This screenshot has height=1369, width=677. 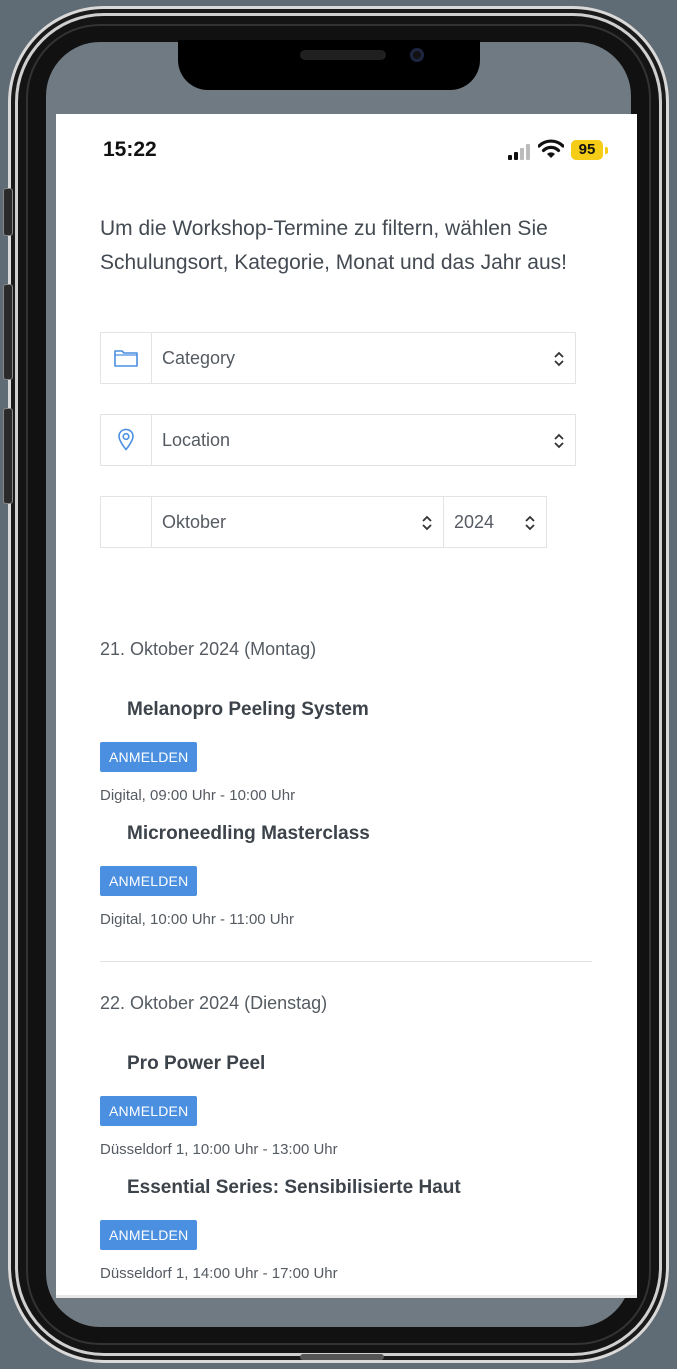 What do you see at coordinates (248, 833) in the screenshot?
I see `event-title: Microneedling Masterclass` at bounding box center [248, 833].